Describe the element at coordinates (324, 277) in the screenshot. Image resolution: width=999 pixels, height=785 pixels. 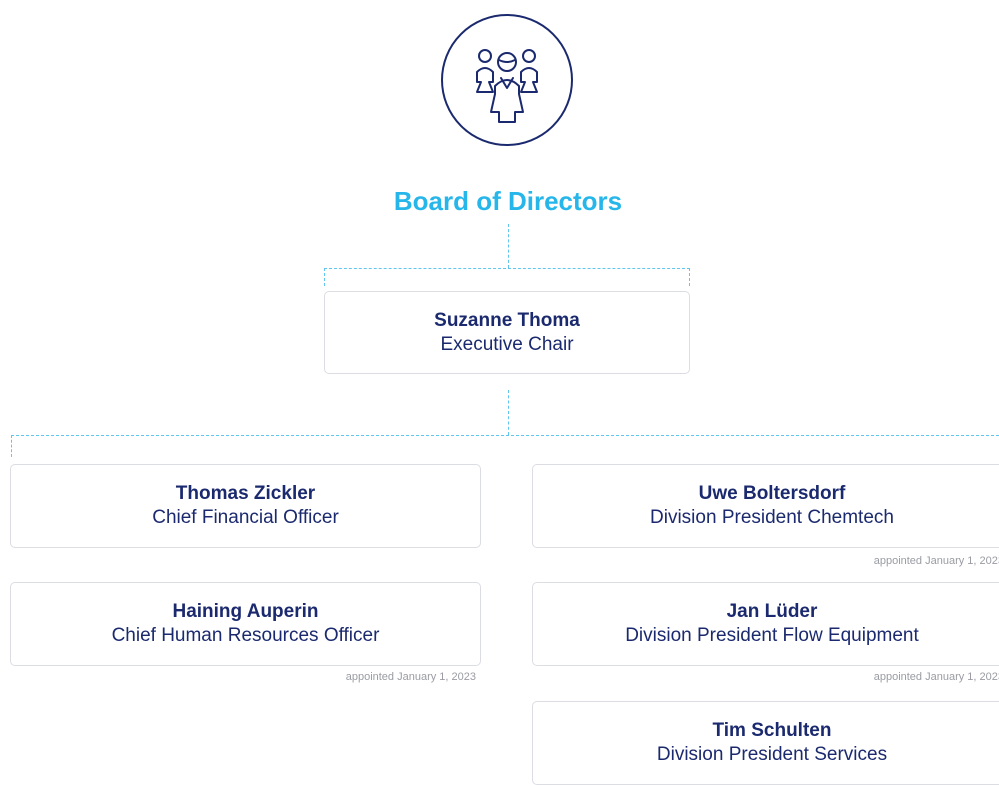
I see `connector-bar-left-tick` at that location.